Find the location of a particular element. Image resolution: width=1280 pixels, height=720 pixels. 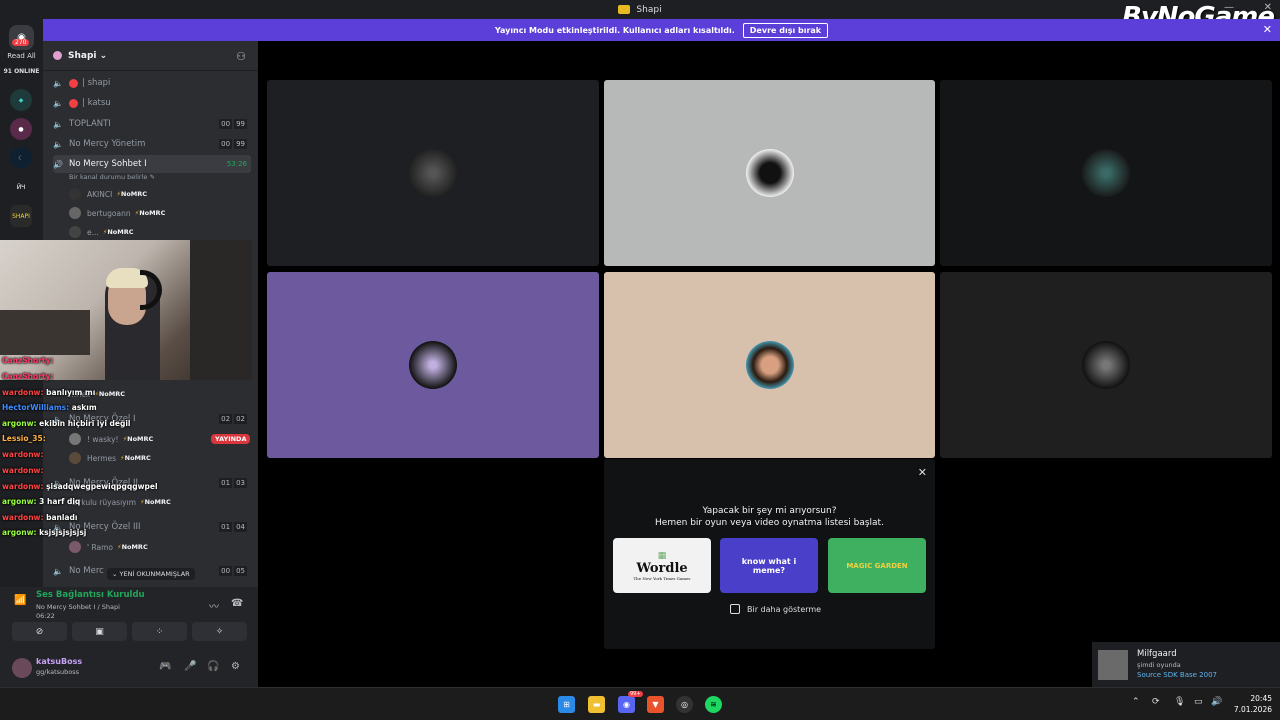

spotify-icon: ≋ is located at coordinates (713, 704).